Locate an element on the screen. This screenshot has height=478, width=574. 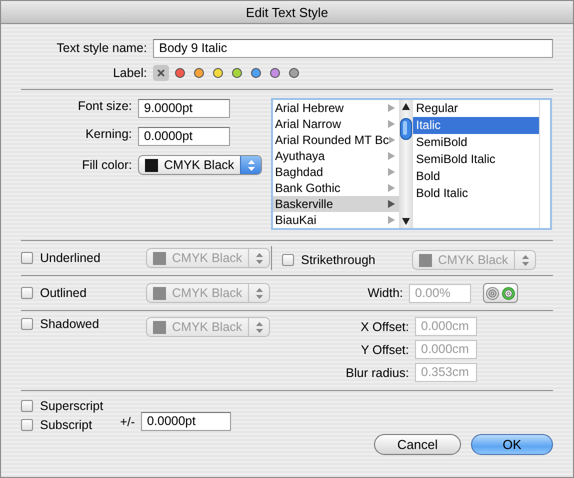
checkbox-label: Superscript is located at coordinates (72, 406).